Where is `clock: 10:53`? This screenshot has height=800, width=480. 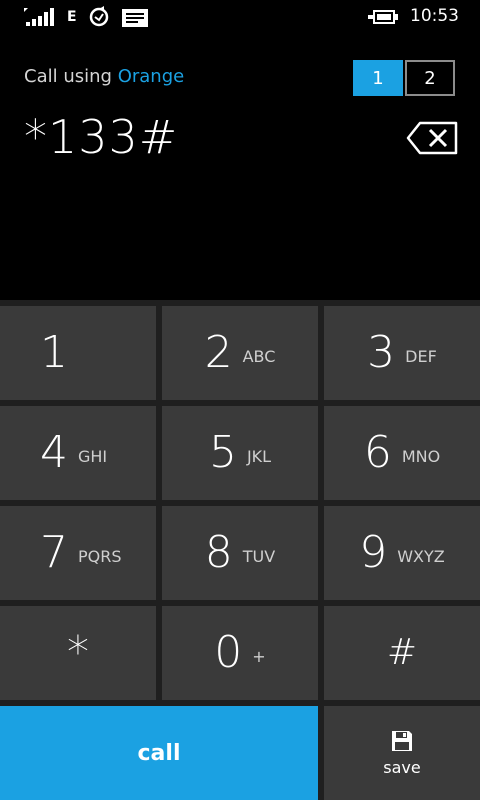 clock: 10:53 is located at coordinates (434, 16).